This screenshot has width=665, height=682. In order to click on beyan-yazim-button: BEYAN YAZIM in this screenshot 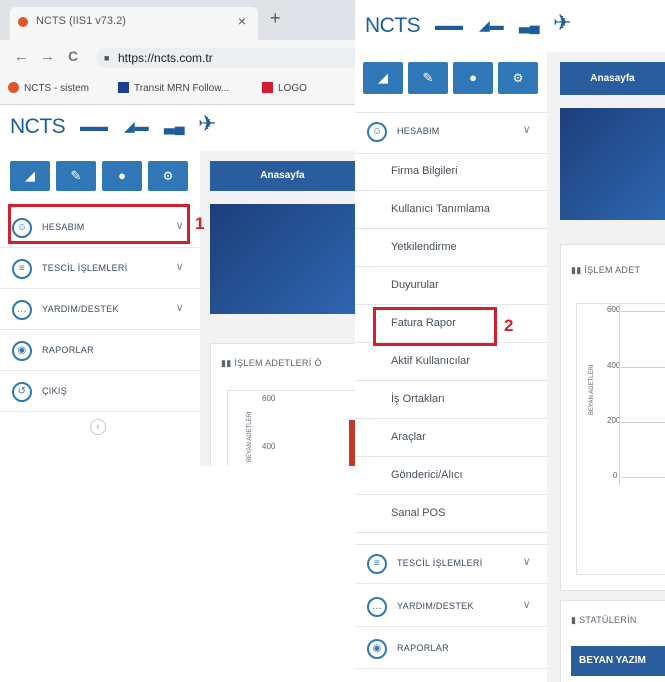, I will do `click(618, 661)`.